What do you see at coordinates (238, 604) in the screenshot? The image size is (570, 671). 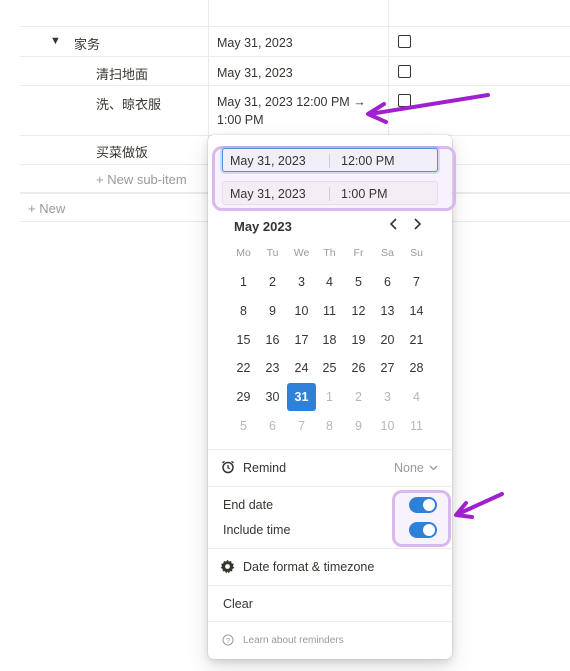 I see `clear-button: Clear` at bounding box center [238, 604].